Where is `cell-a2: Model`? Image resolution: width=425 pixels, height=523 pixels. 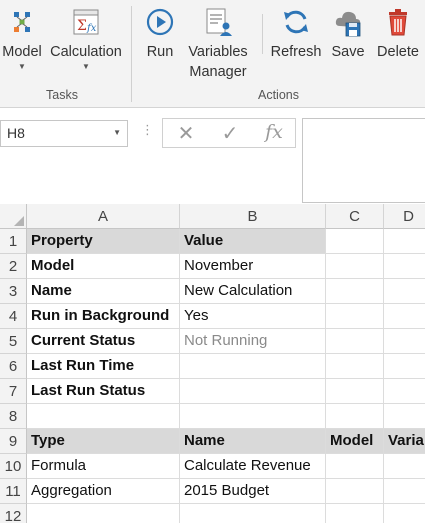 cell-a2: Model is located at coordinates (103, 266).